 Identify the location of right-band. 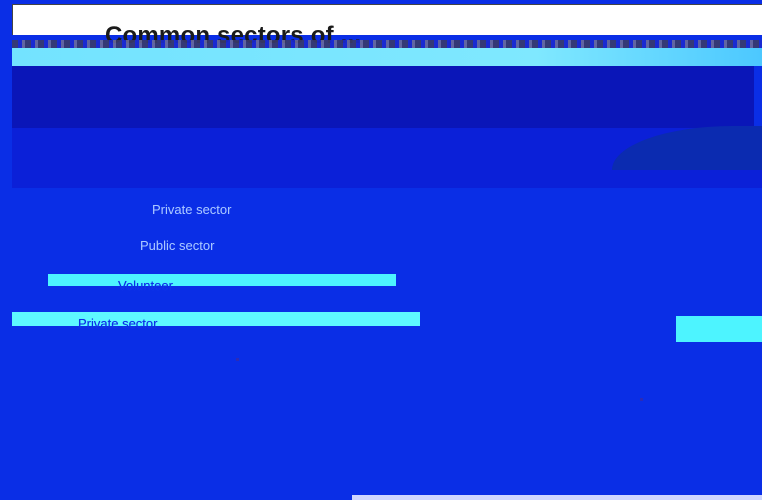
(719, 329).